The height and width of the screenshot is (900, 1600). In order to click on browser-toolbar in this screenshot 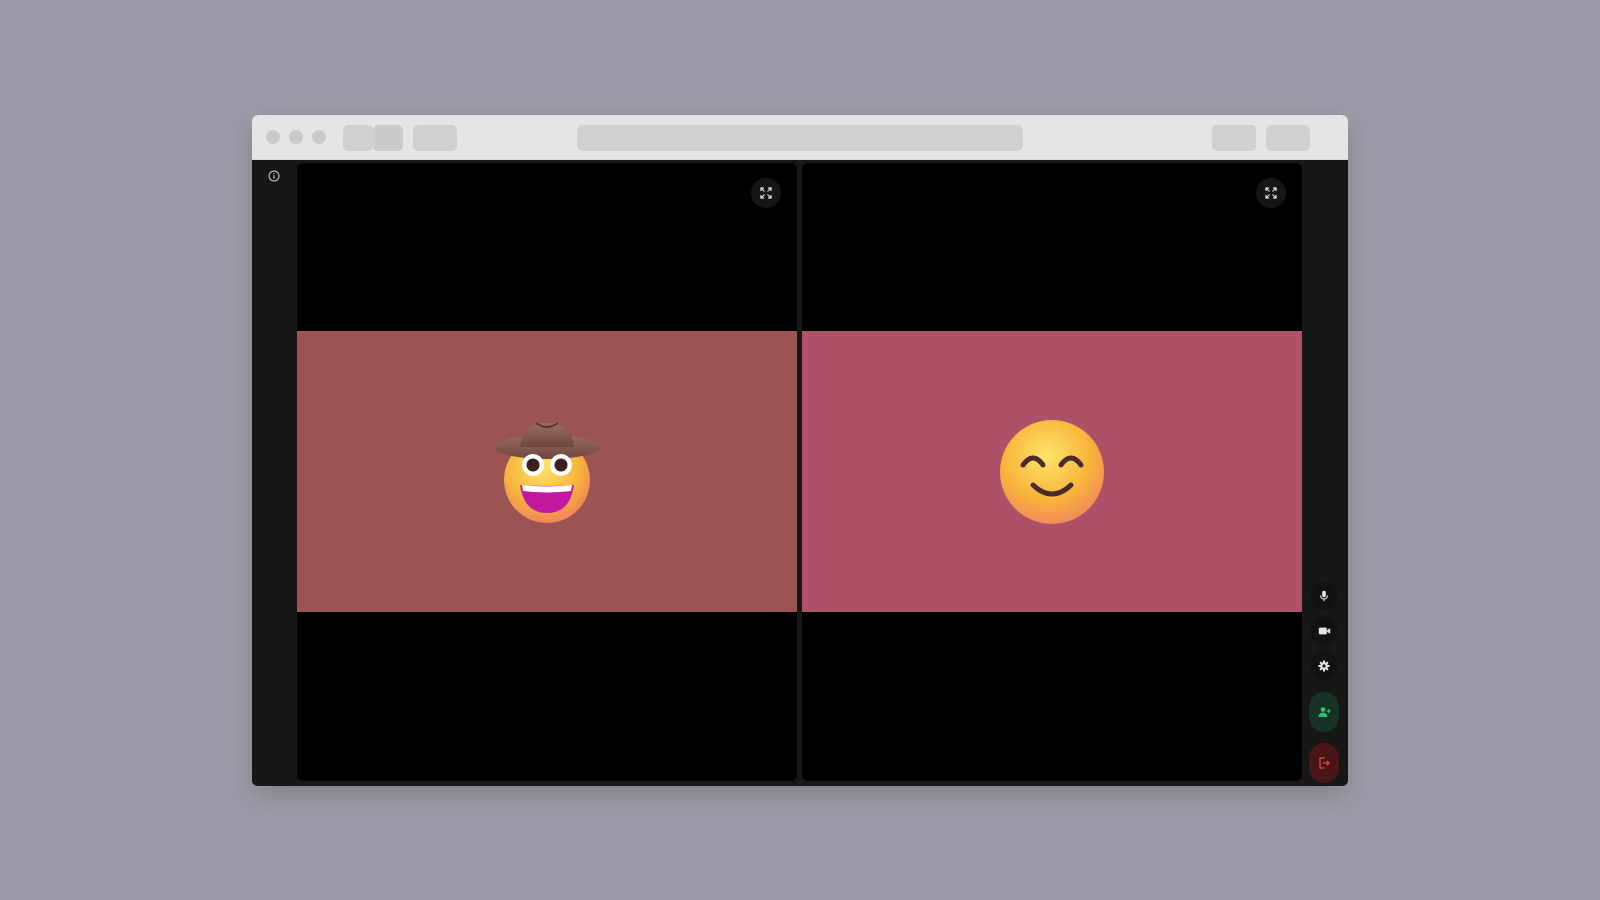, I will do `click(800, 137)`.